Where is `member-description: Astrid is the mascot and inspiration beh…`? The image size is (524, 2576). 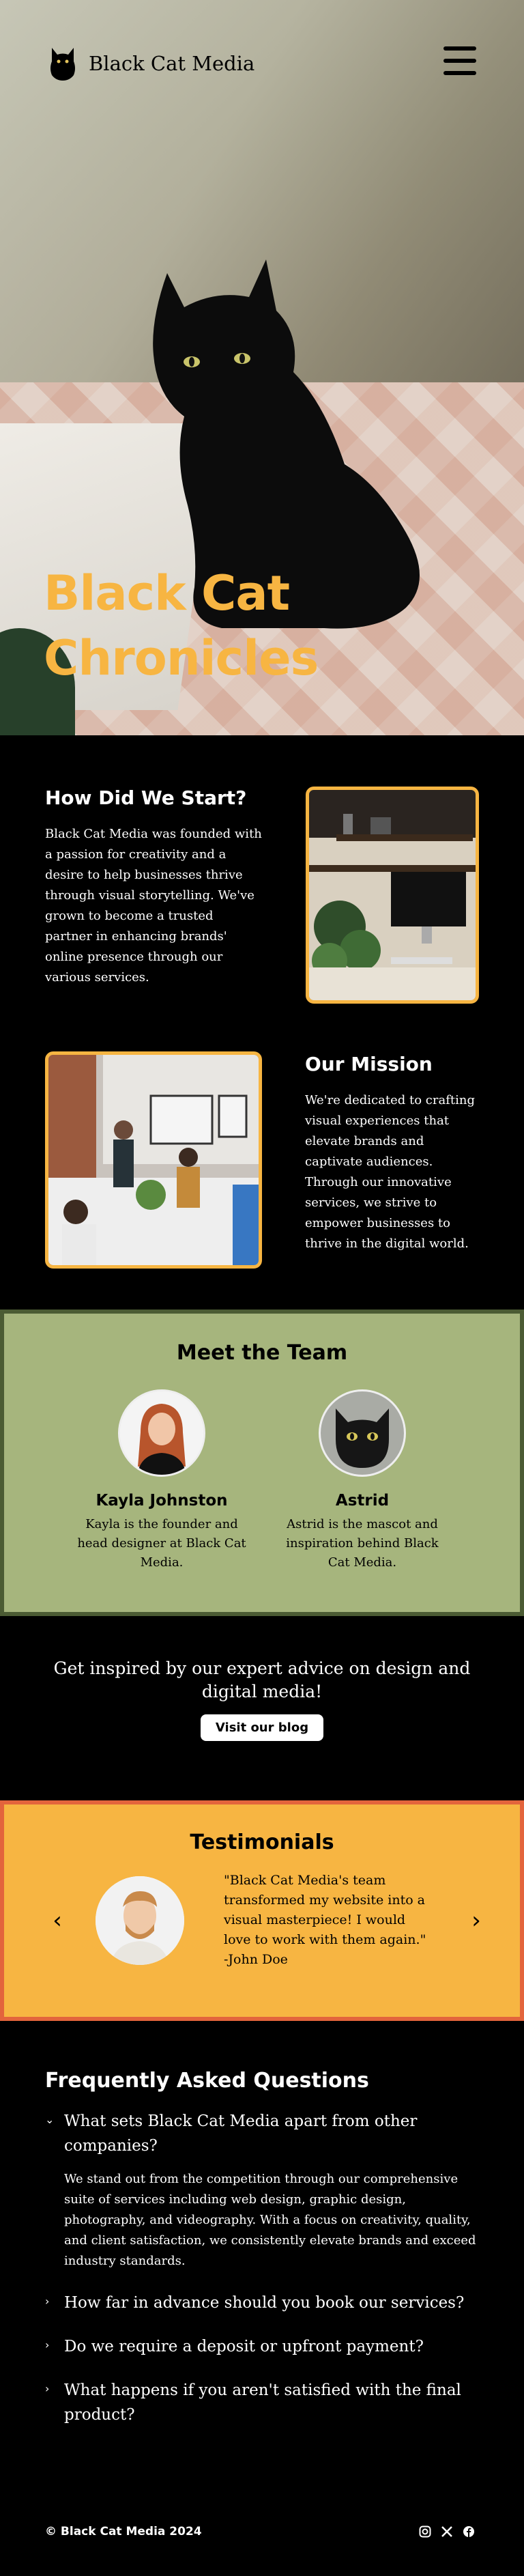
member-description: Astrid is the mascot and inspiration beh… is located at coordinates (362, 1543).